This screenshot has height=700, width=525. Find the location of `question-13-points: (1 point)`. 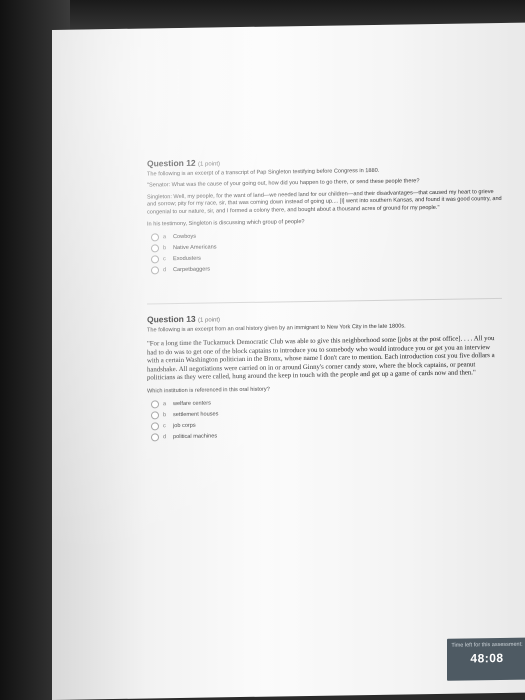

question-13-points: (1 point) is located at coordinates (209, 320).